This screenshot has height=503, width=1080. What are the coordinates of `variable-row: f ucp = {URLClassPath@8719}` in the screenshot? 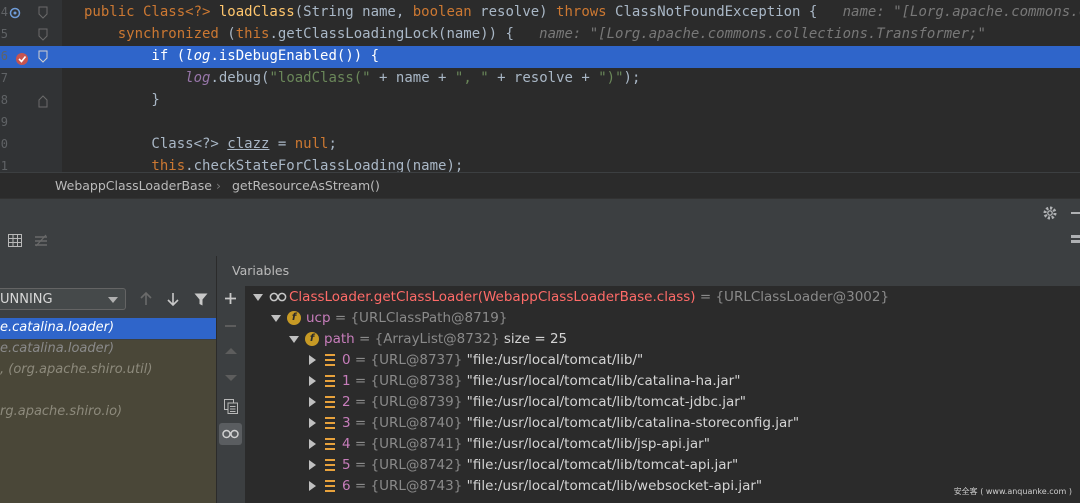 It's located at (662, 318).